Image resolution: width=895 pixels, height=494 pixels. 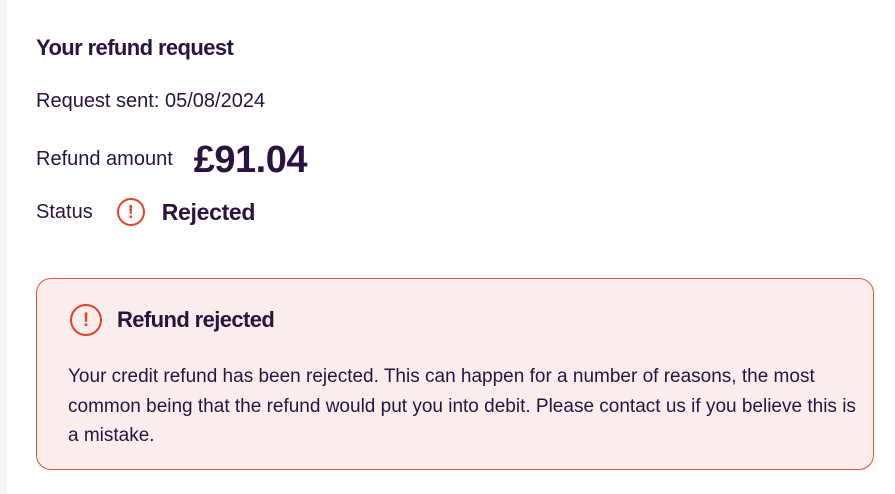 What do you see at coordinates (250, 160) in the screenshot?
I see `refund-amount-value: £91.04` at bounding box center [250, 160].